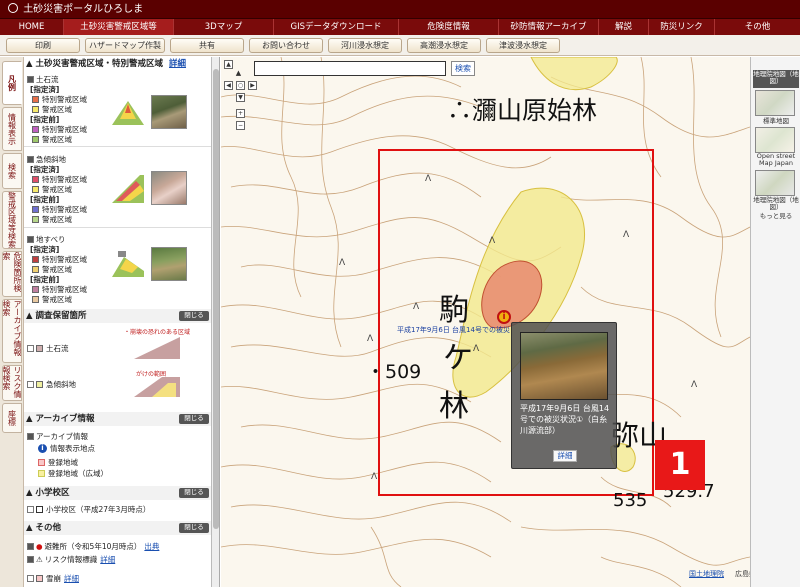 The image size is (800, 587). I want to click on place-label-koma-3: 林, so click(454, 406).